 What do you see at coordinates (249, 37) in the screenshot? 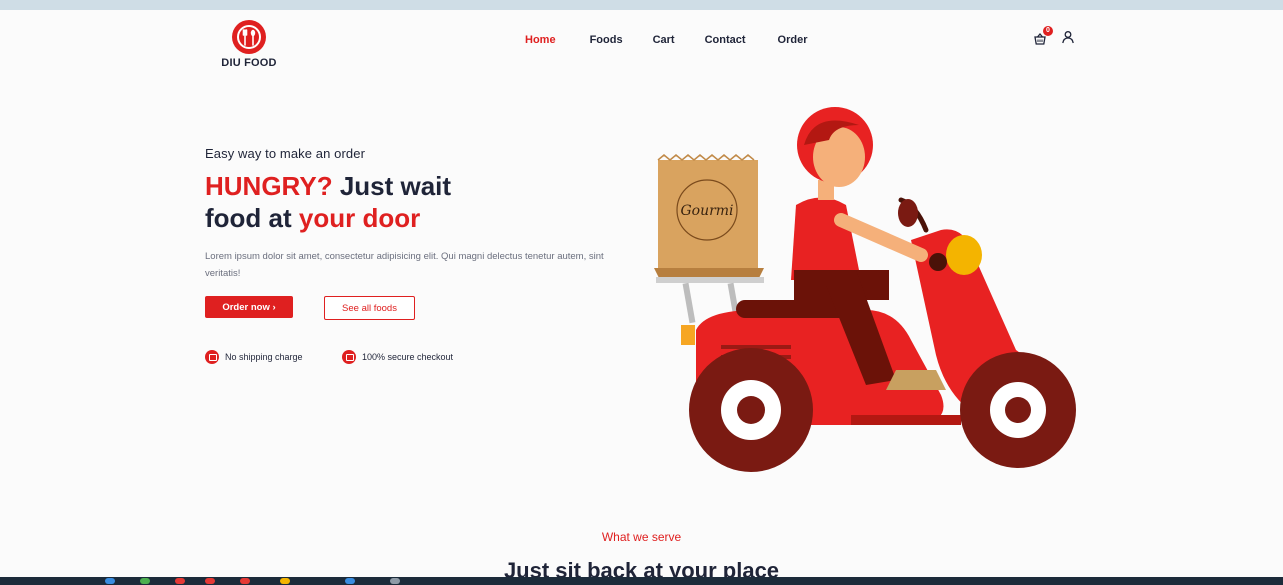
I see `fork-spoon-icon` at bounding box center [249, 37].